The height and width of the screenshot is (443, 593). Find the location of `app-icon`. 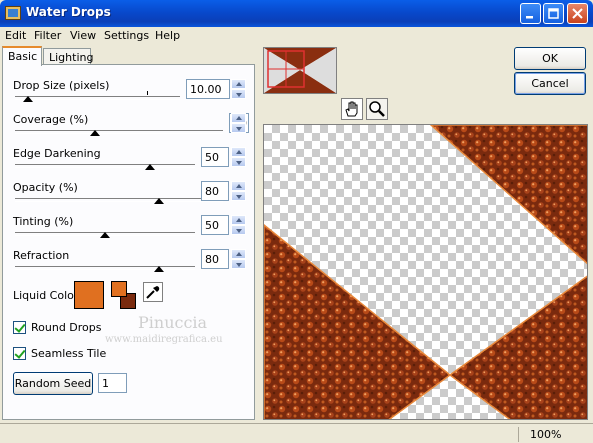

app-icon is located at coordinates (13, 13).